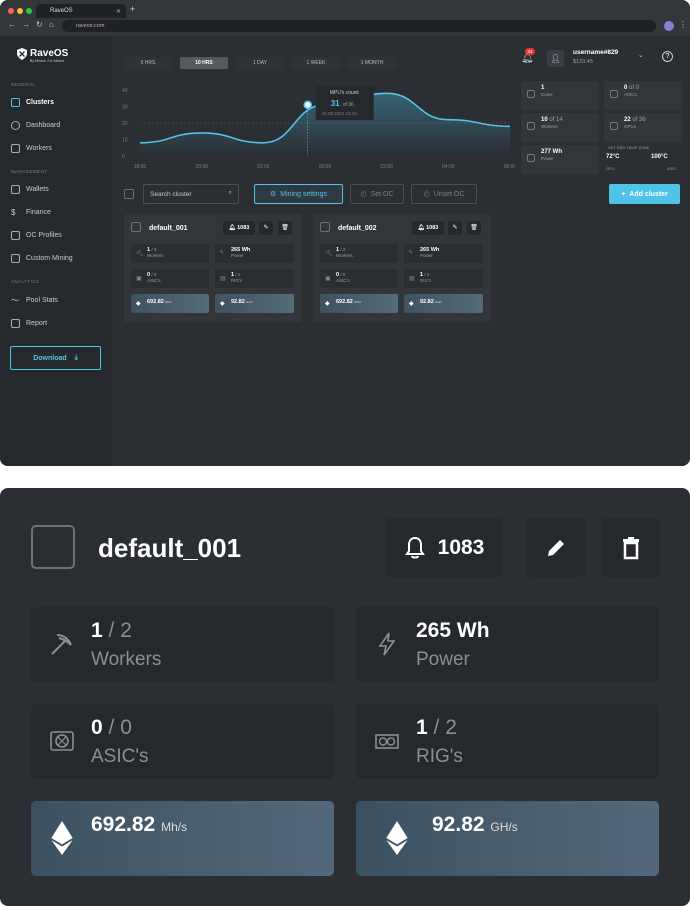 The width and height of the screenshot is (690, 906). I want to click on alerts-button: 1083, so click(444, 547).